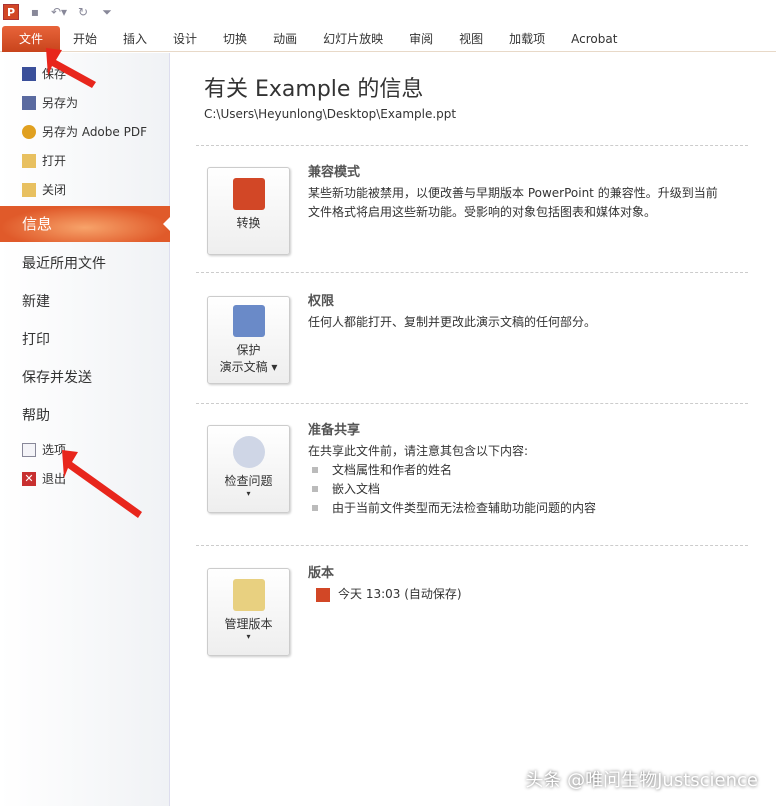 The image size is (776, 806). Describe the element at coordinates (29, 73) in the screenshot. I see `save-icon` at that location.